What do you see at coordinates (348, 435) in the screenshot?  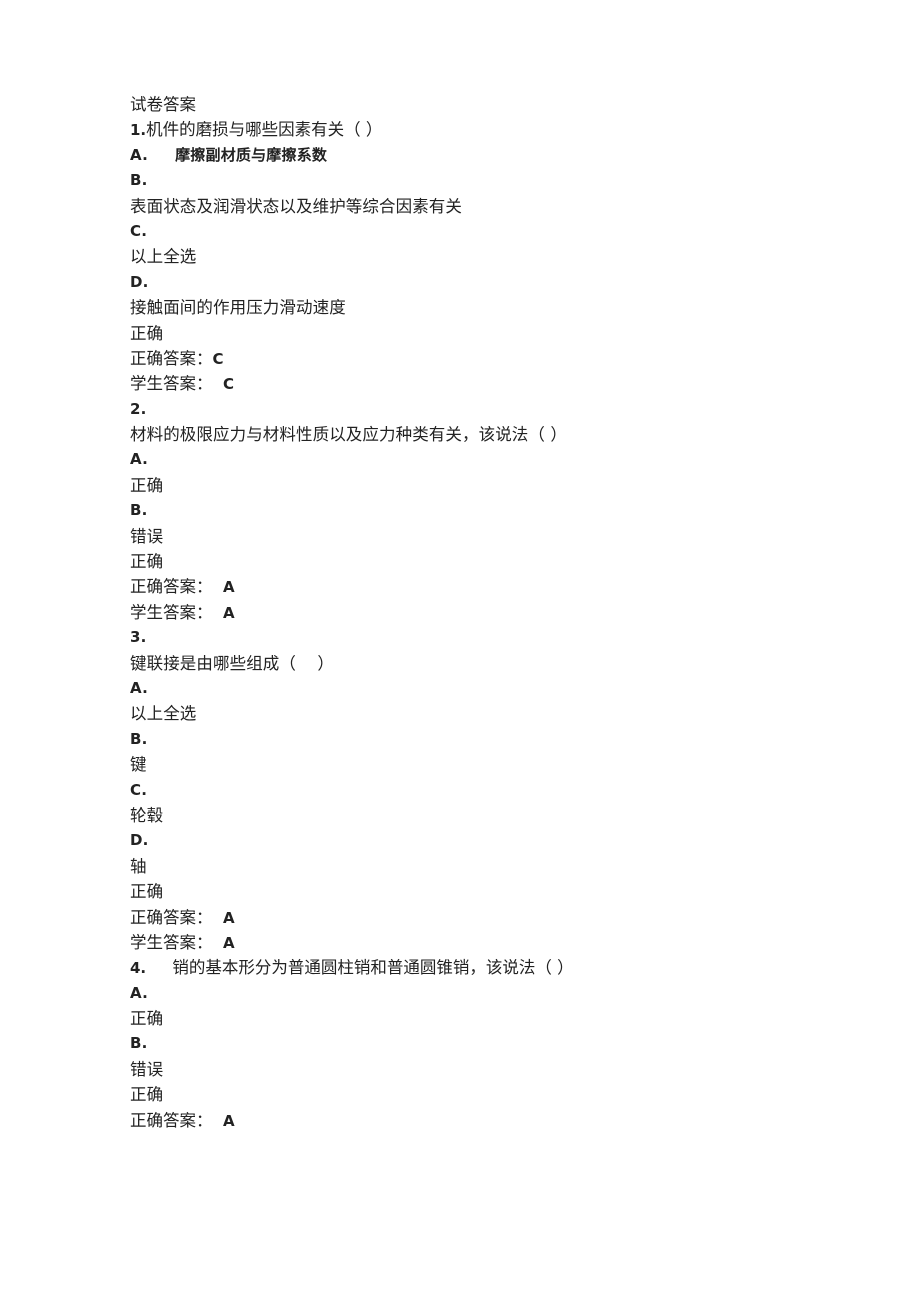 I see `doc-line-q2-head: 材料的极限应力与材料性质以及应力种类有关，该说法（ ）` at bounding box center [348, 435].